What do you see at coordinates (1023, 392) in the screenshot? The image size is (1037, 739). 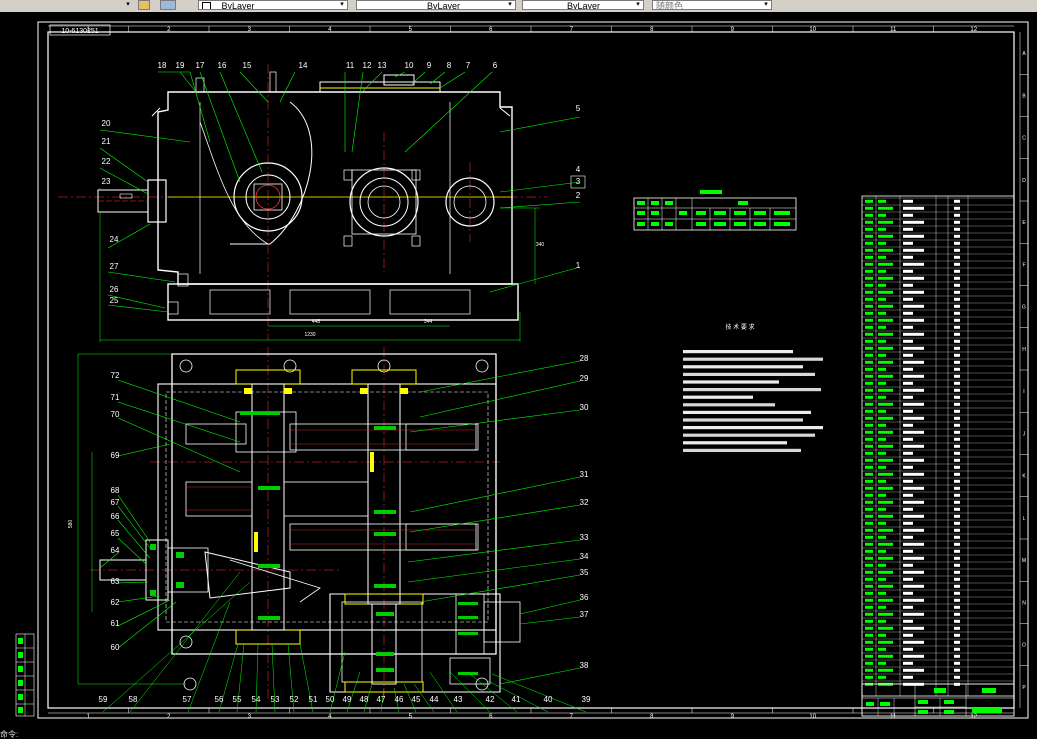 I see `zone-letter: I` at bounding box center [1023, 392].